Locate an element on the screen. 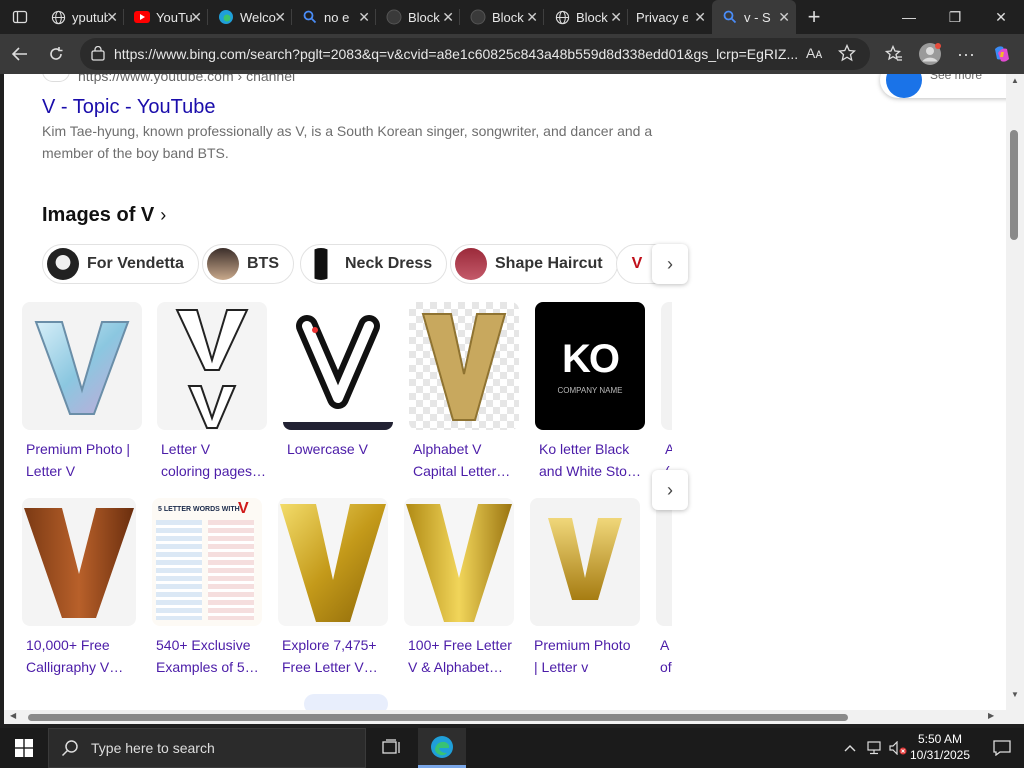 The height and width of the screenshot is (768, 1024). tab-4: no e ✕ is located at coordinates (334, 17).